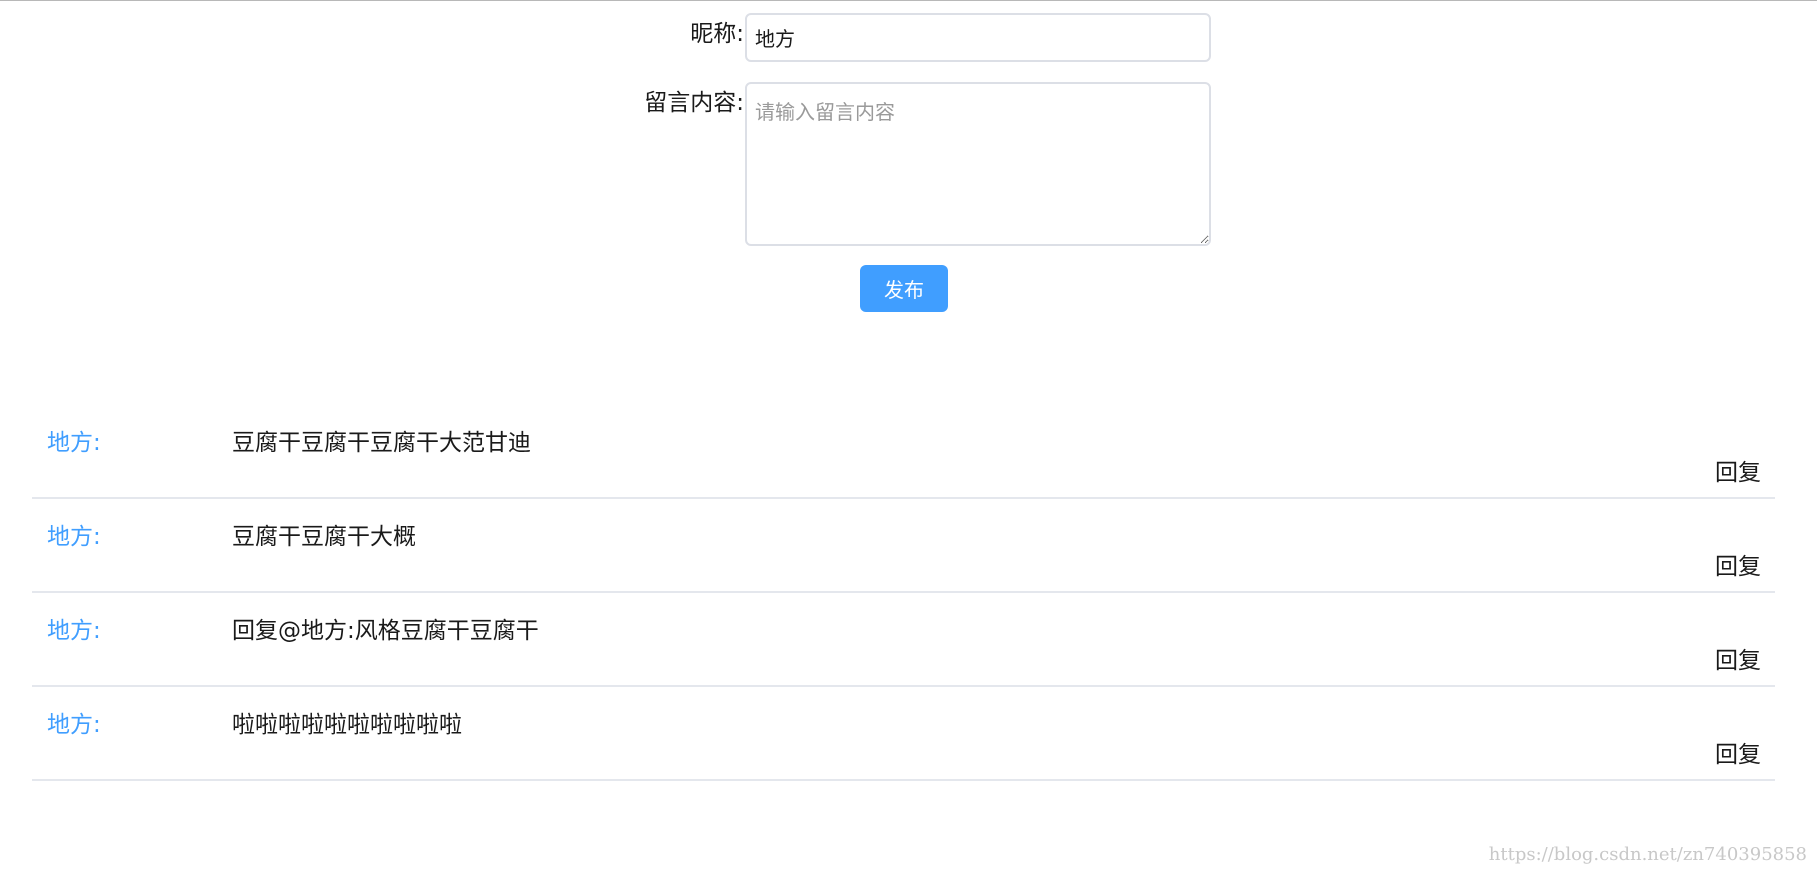 The height and width of the screenshot is (873, 1817). What do you see at coordinates (903, 452) in the screenshot?
I see `comment-row: 地方: 豆腐干豆腐干豆腐干大范甘迪 回复` at bounding box center [903, 452].